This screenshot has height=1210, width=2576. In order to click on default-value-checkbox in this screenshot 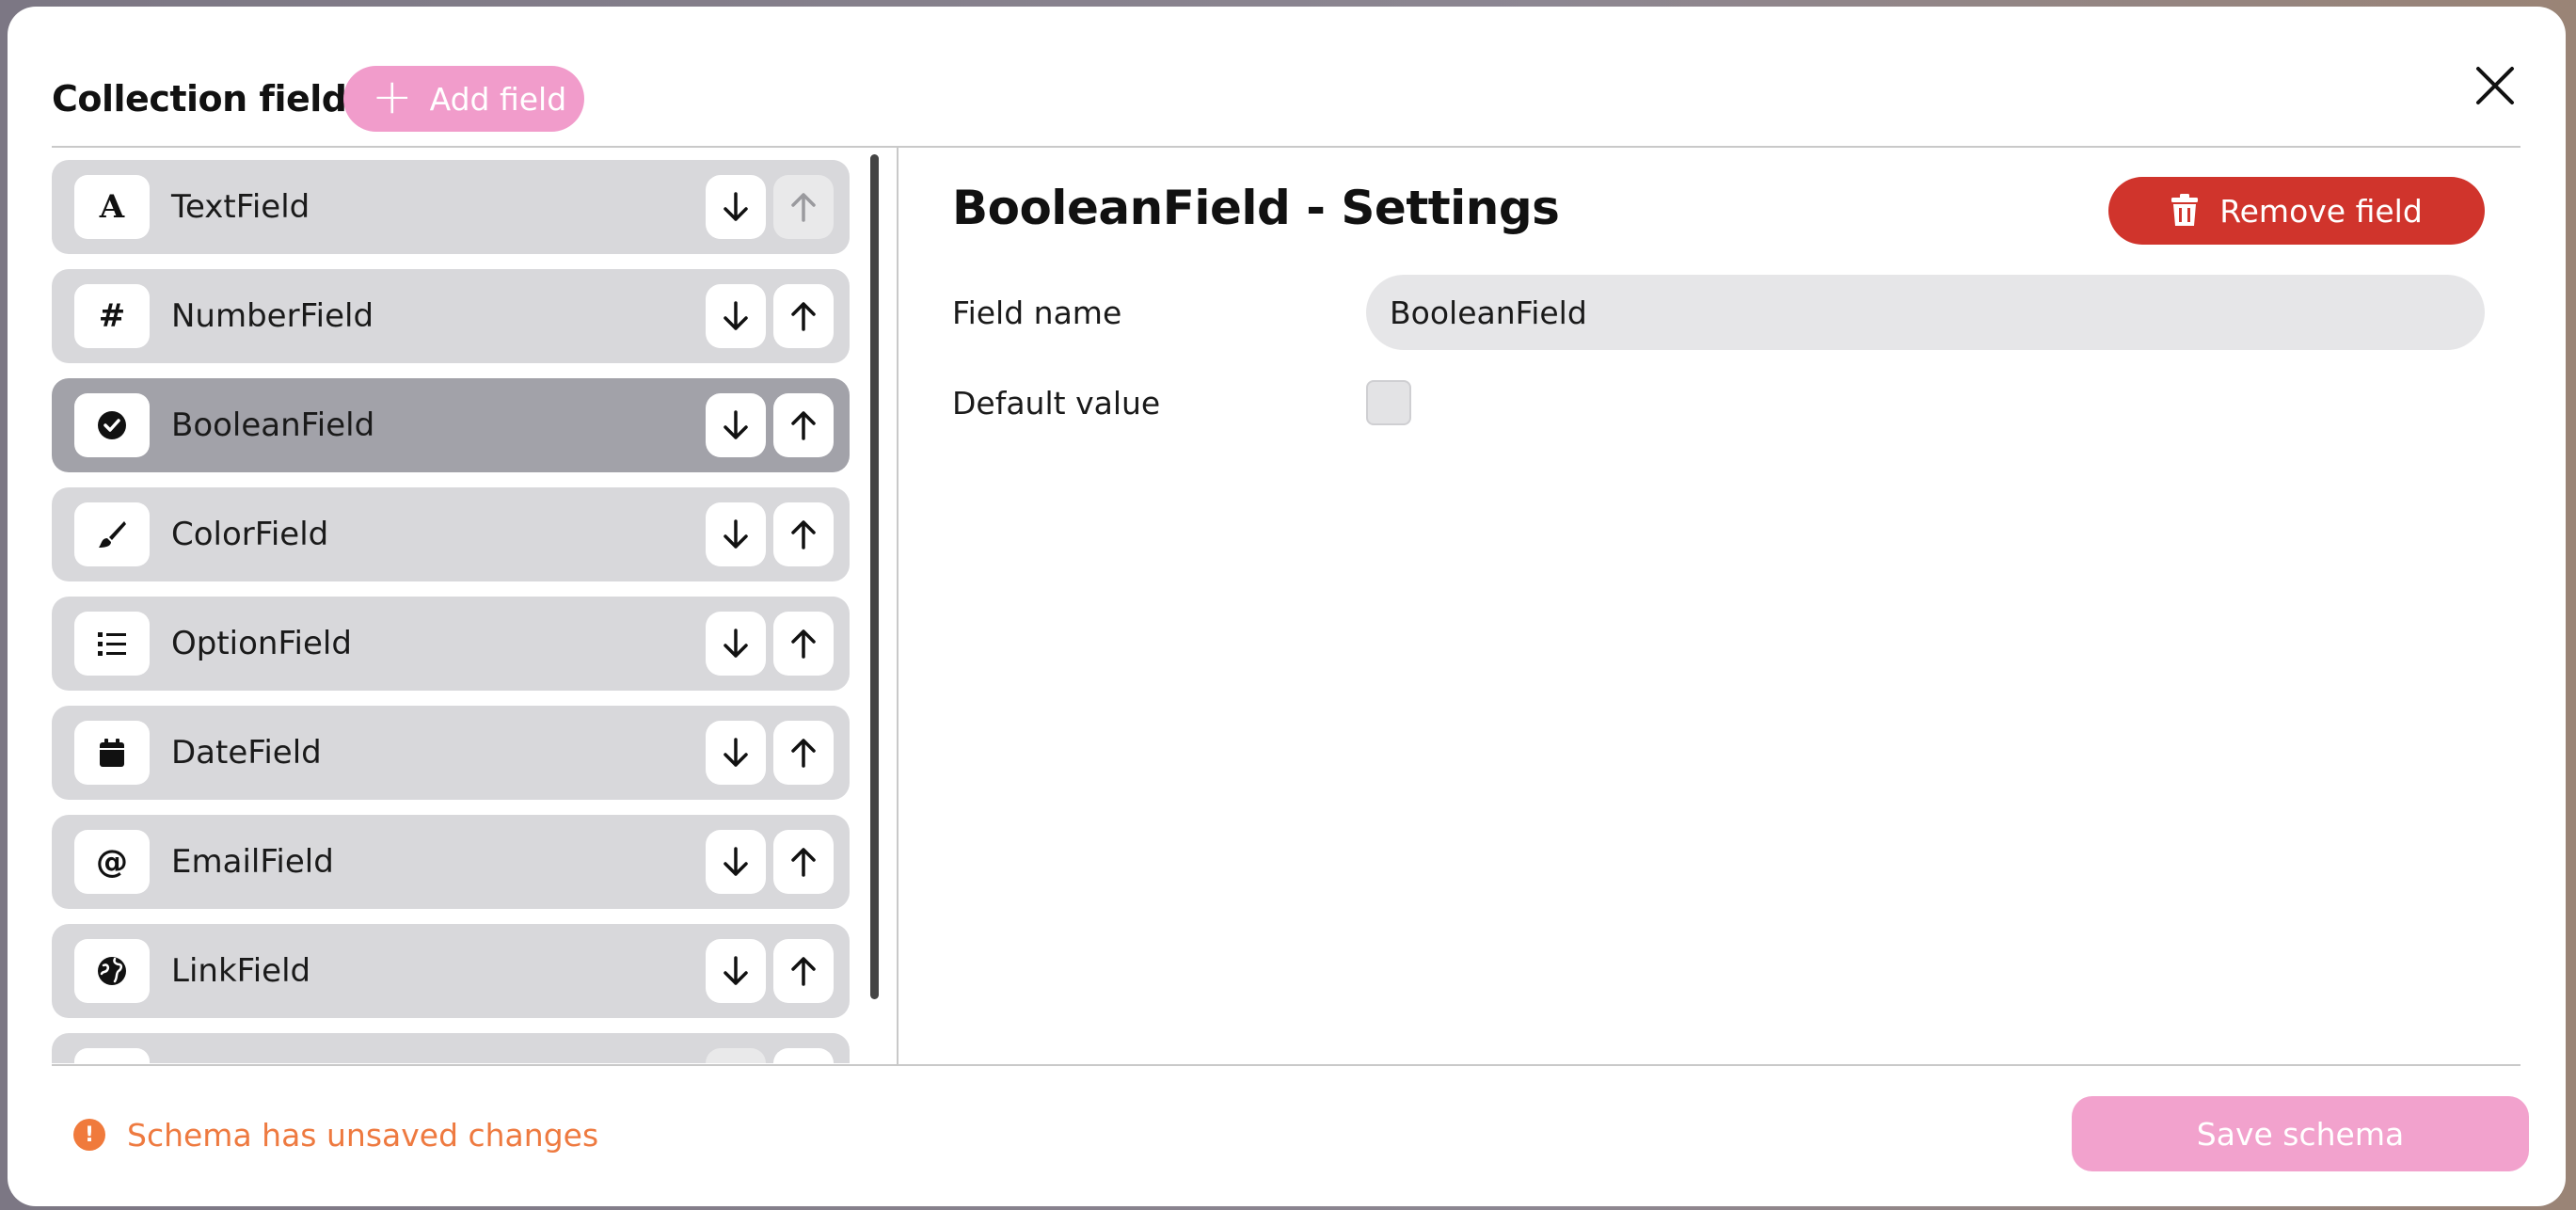, I will do `click(1389, 402)`.